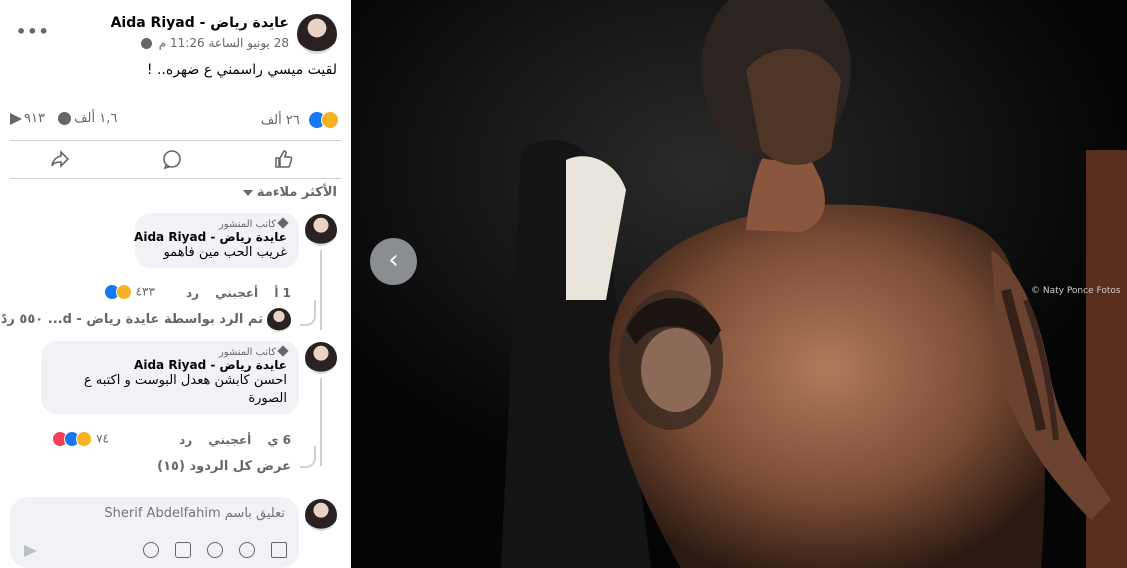 The width and height of the screenshot is (1127, 568). What do you see at coordinates (150, 549) in the screenshot?
I see `sticker-icon` at bounding box center [150, 549].